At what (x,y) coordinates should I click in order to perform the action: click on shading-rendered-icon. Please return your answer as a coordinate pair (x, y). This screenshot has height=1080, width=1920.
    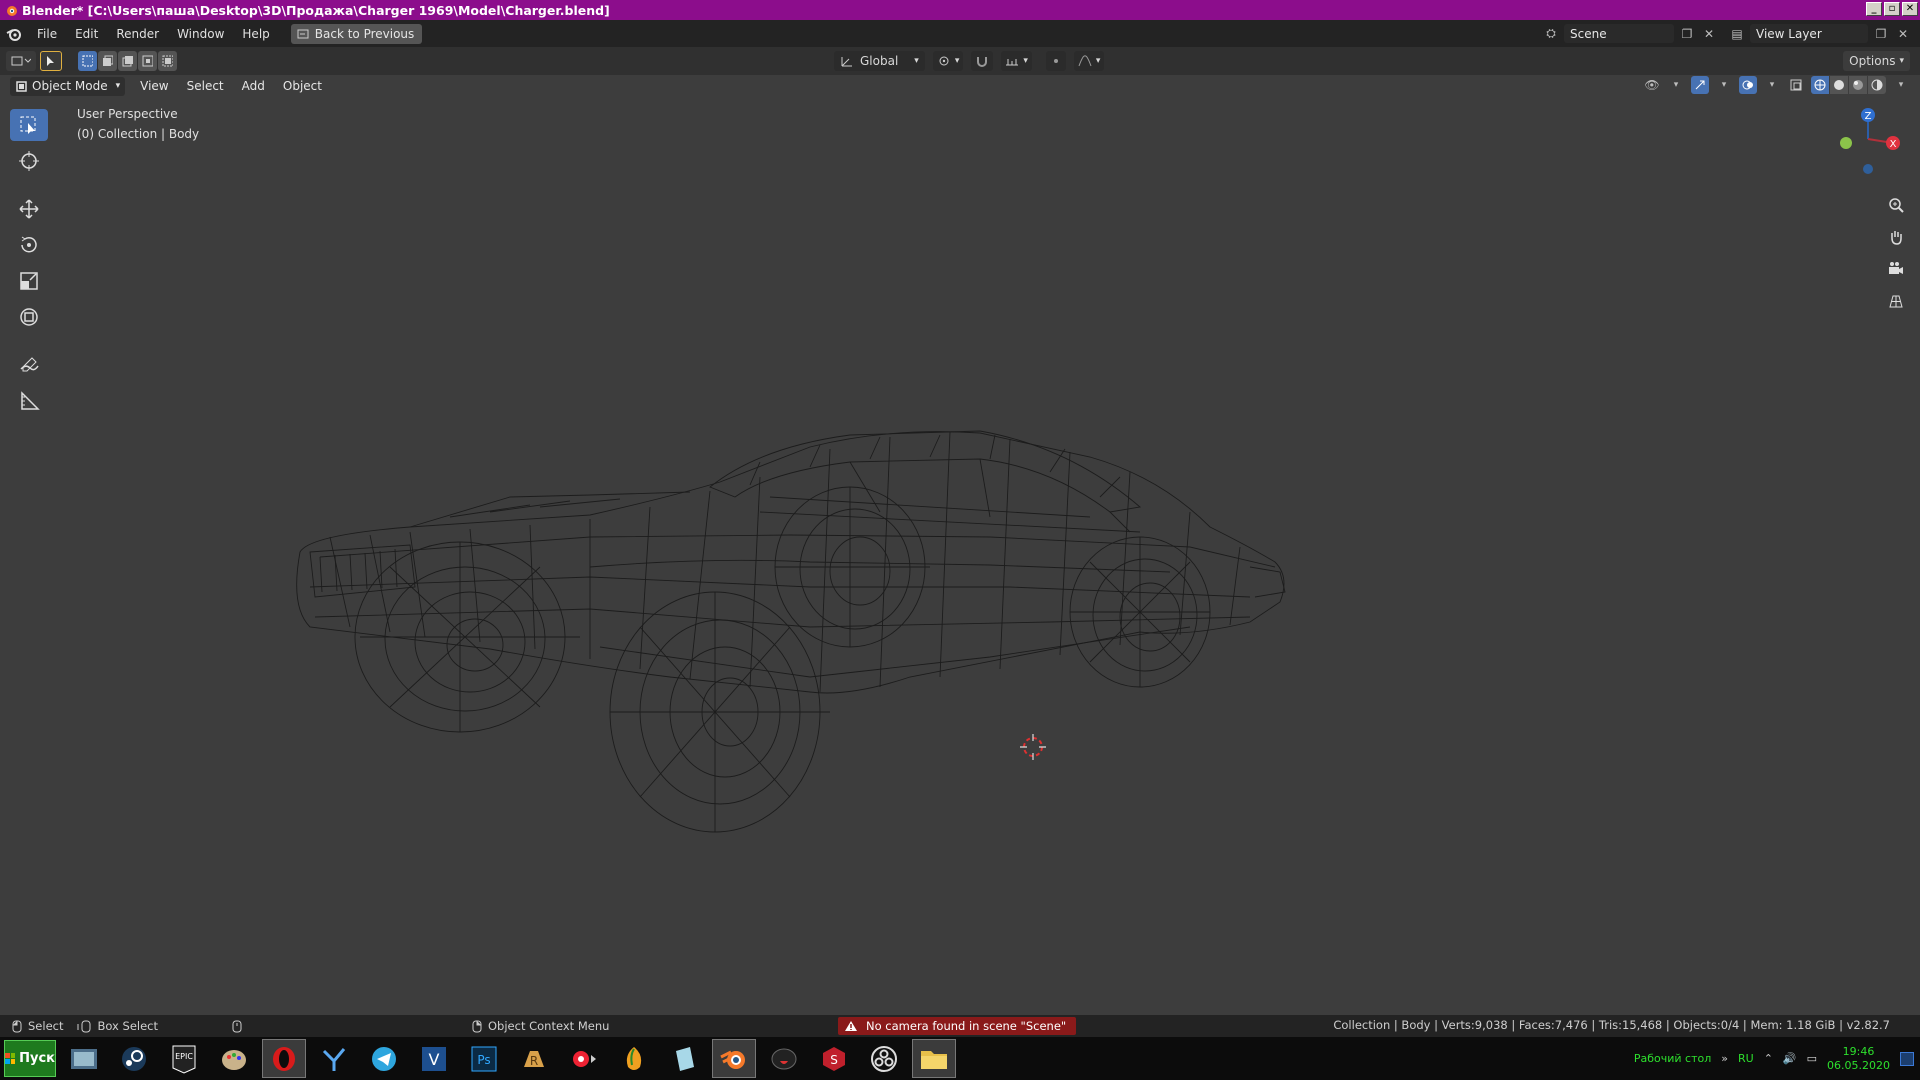
    Looking at the image, I should click on (1877, 85).